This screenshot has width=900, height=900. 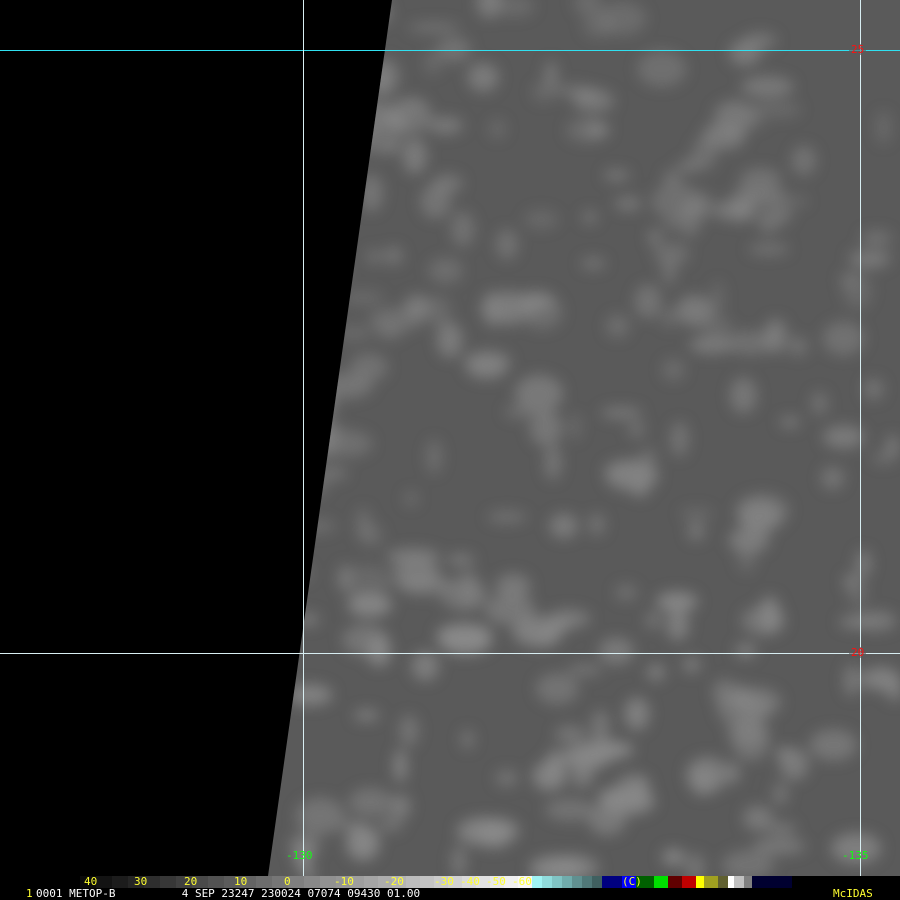 I want to click on colorbar-tick: -10, so click(x=344, y=881).